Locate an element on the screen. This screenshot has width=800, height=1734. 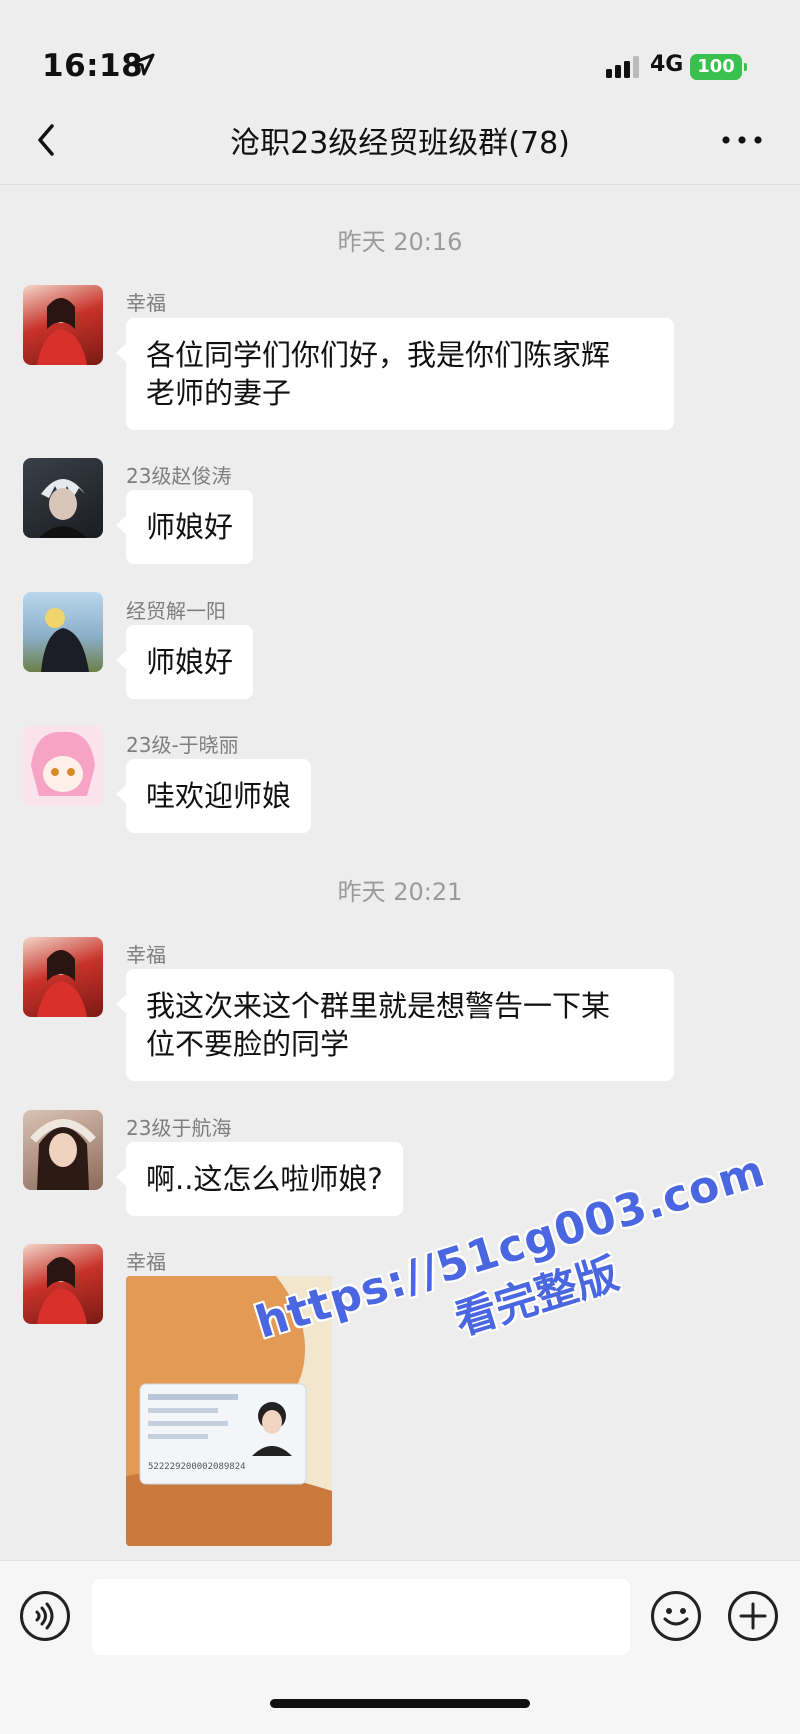
message-bubble: 各位同学们你们好，我是你们陈家辉 老师的妻子 is located at coordinates (395, 374).